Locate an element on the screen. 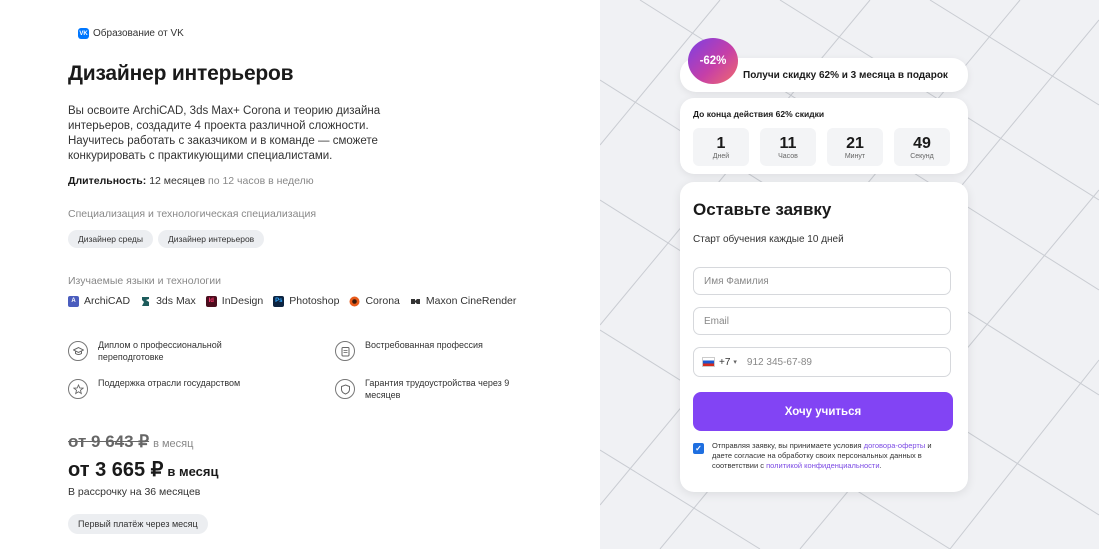 This screenshot has height=549, width=1099. russia-flag-icon is located at coordinates (708, 362).